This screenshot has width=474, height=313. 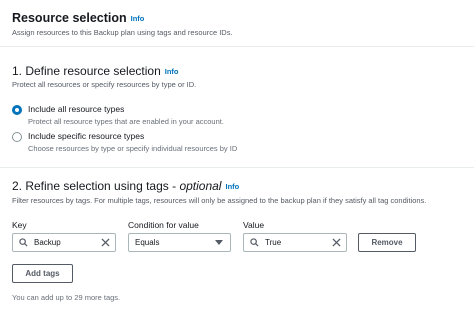 What do you see at coordinates (147, 242) in the screenshot?
I see `condition-select-value: Equals` at bounding box center [147, 242].